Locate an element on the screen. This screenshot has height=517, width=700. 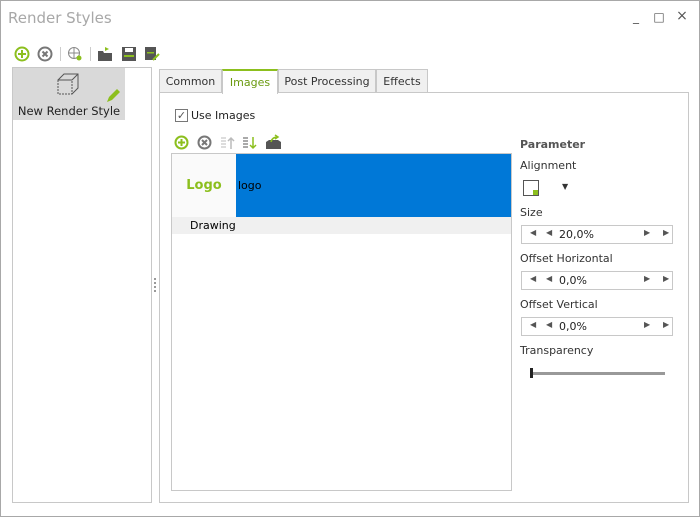
image-thumbnail: Logo is located at coordinates (204, 185).